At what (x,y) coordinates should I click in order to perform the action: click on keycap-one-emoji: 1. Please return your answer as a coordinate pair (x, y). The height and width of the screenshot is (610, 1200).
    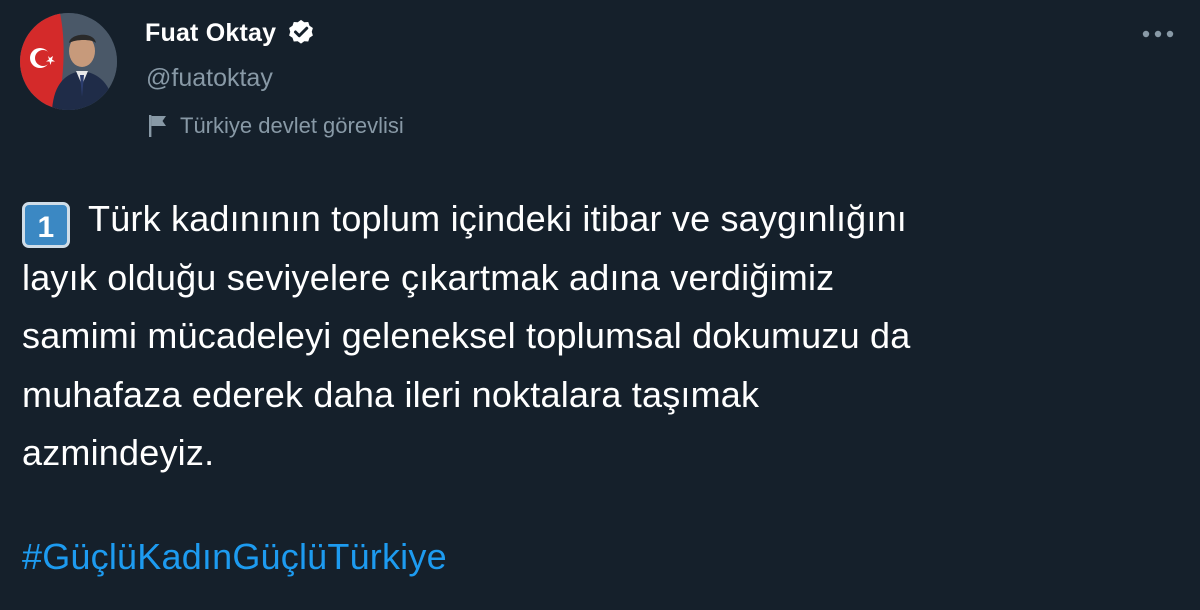
    Looking at the image, I should click on (46, 225).